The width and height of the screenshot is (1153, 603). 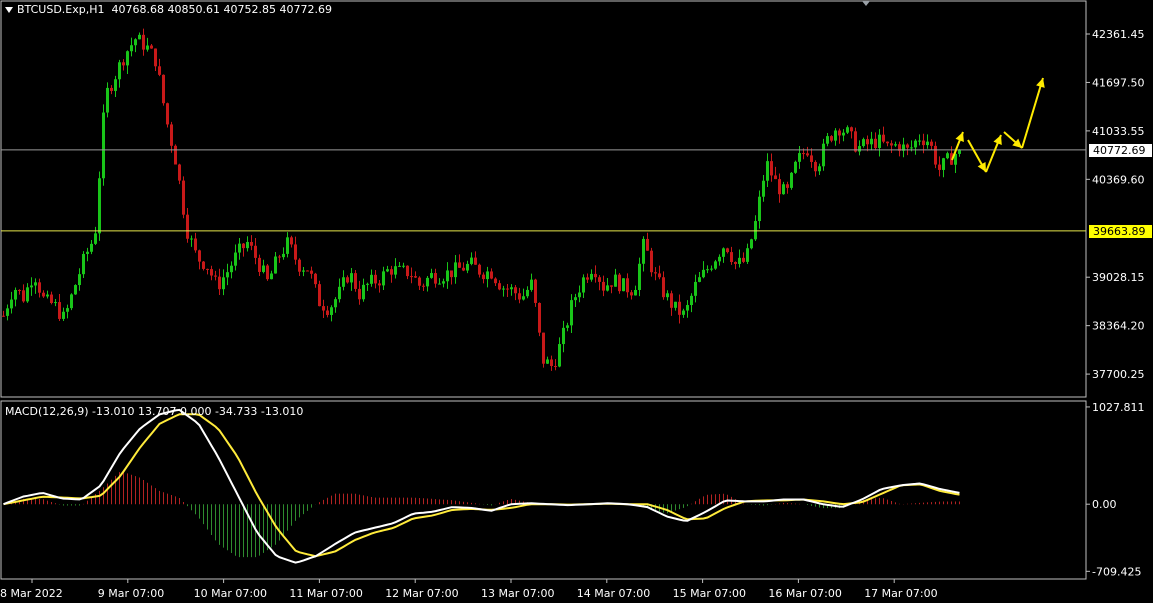 I want to click on x-tick-label: 11 Mar 07:00, so click(x=325, y=593).